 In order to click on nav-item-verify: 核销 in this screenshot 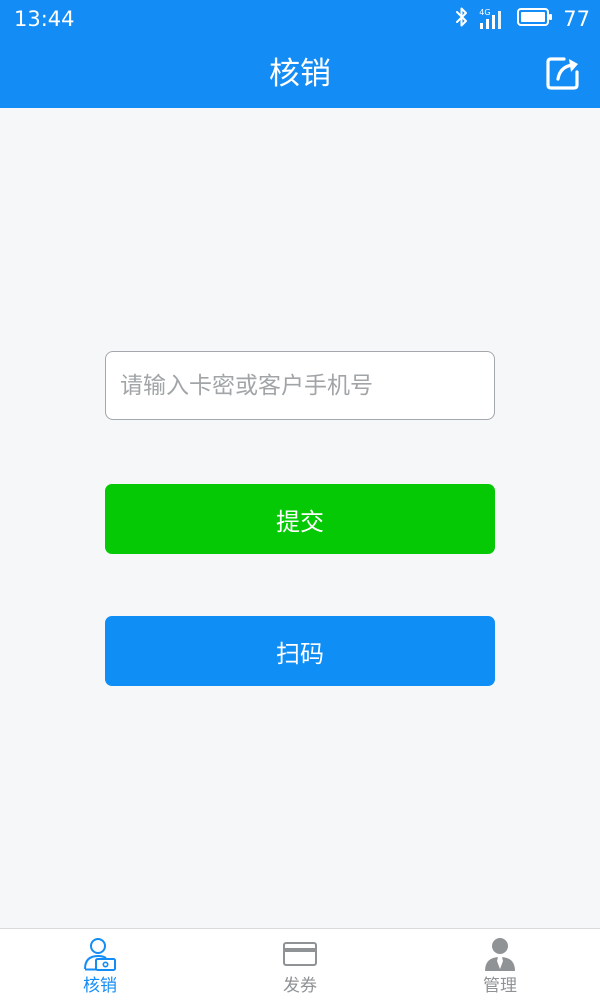, I will do `click(100, 965)`.